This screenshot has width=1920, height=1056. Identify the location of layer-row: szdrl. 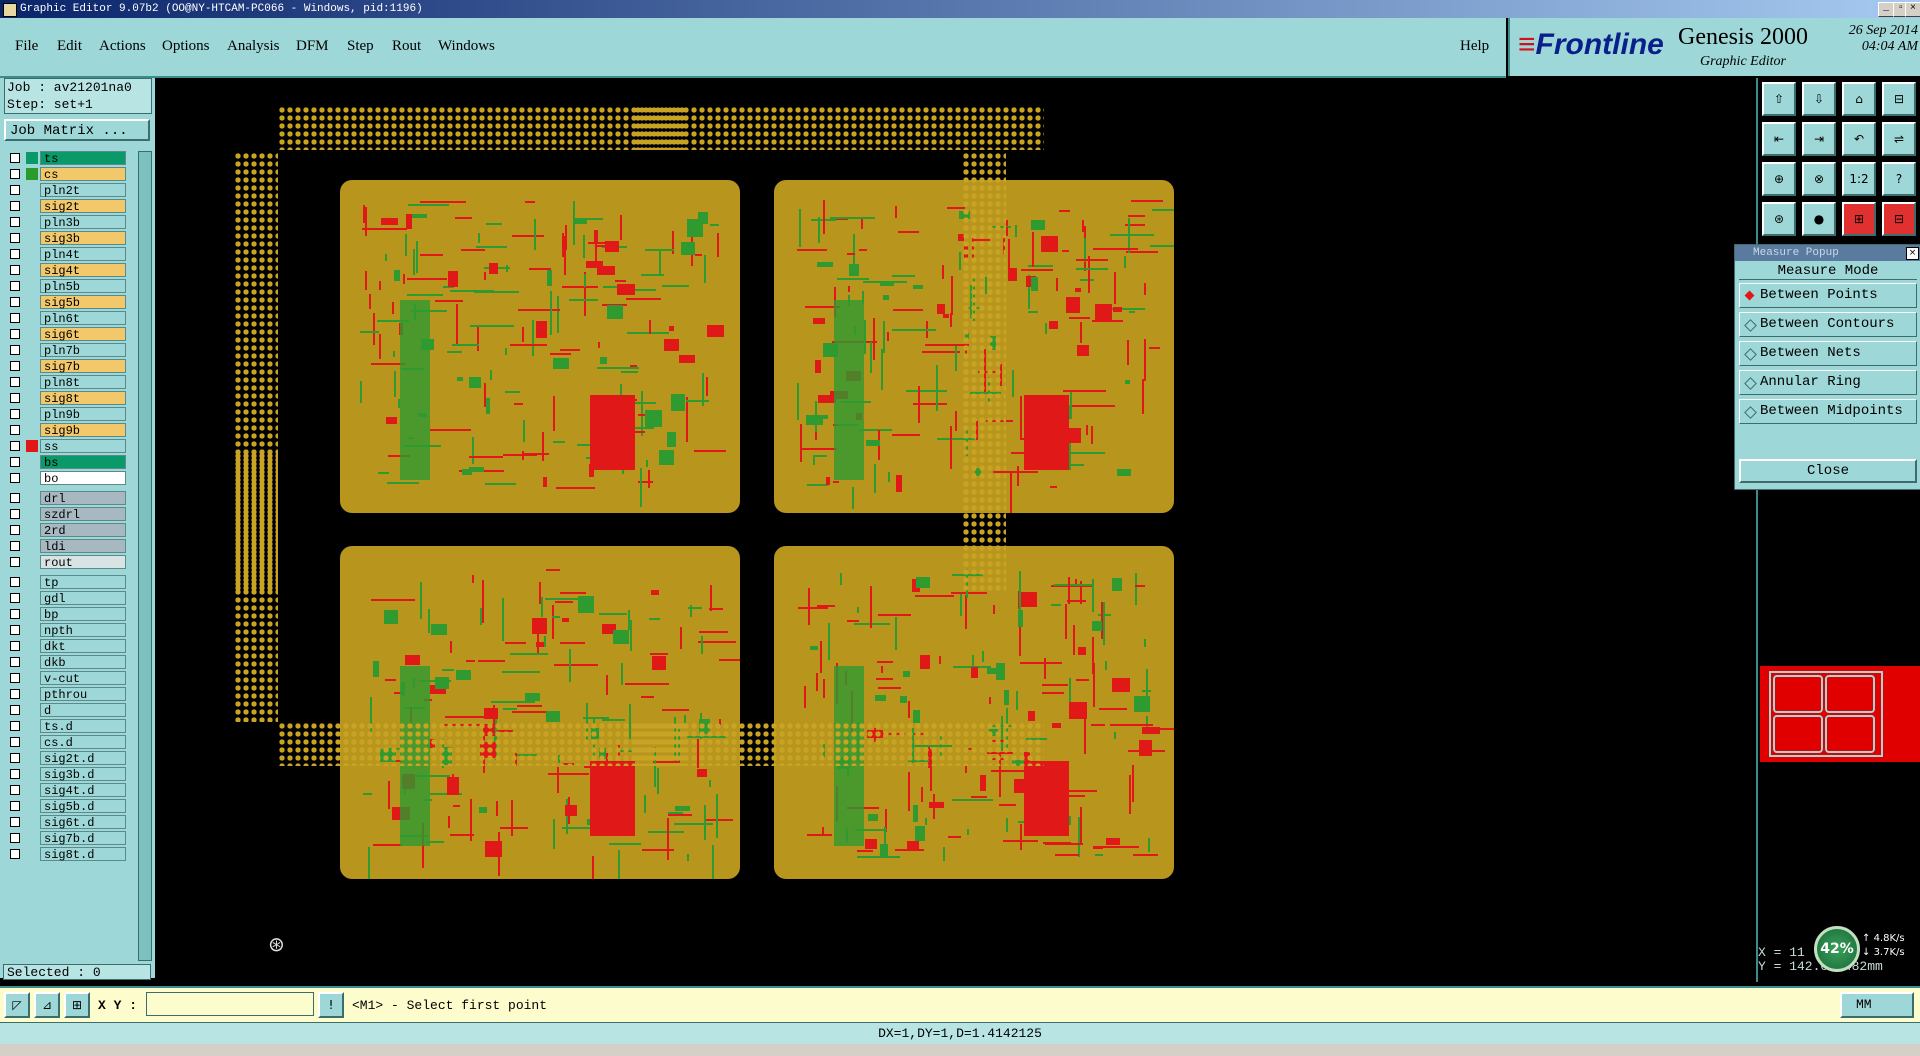
(65, 514).